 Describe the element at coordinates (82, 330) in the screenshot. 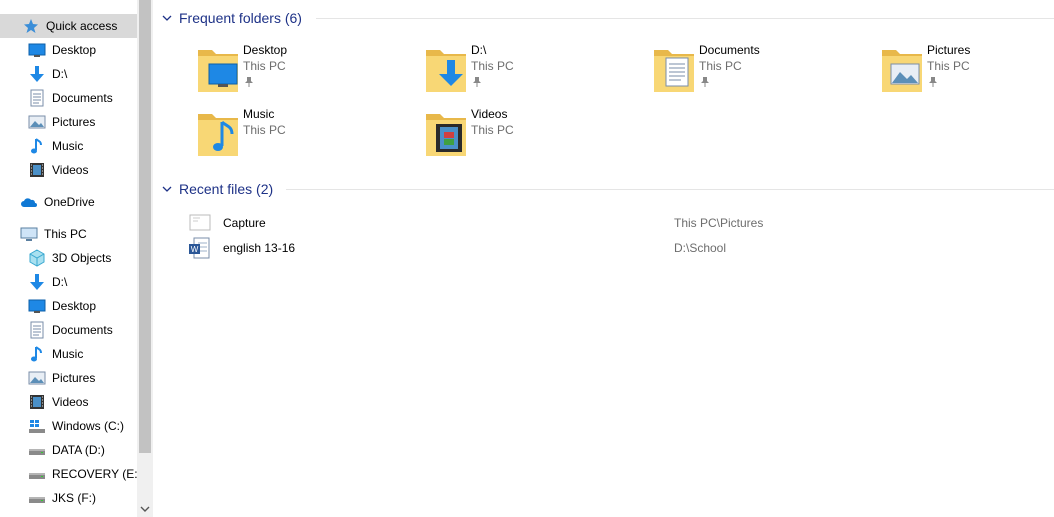

I see `nav-label: Documents` at that location.